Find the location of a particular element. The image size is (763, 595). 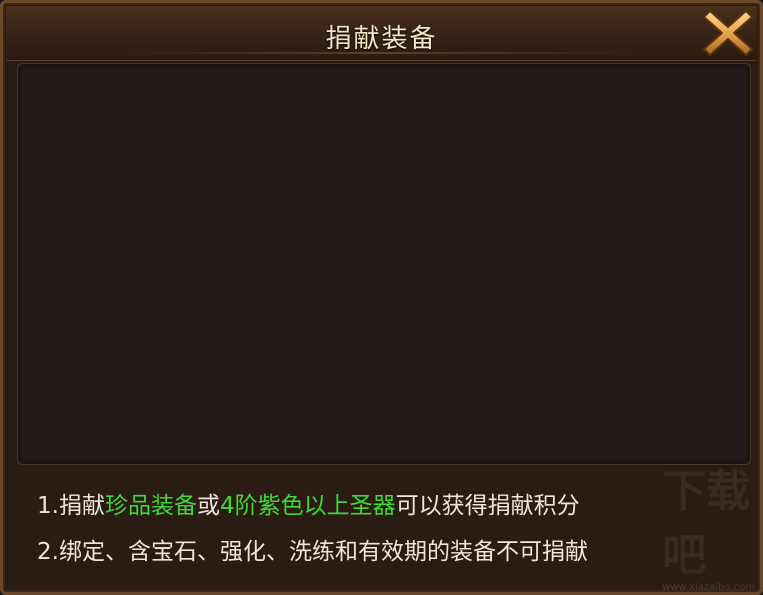

note-line-2: 2.绑定、含宝石、强化、洗练和有效期的装备不可捐献 is located at coordinates (312, 552).